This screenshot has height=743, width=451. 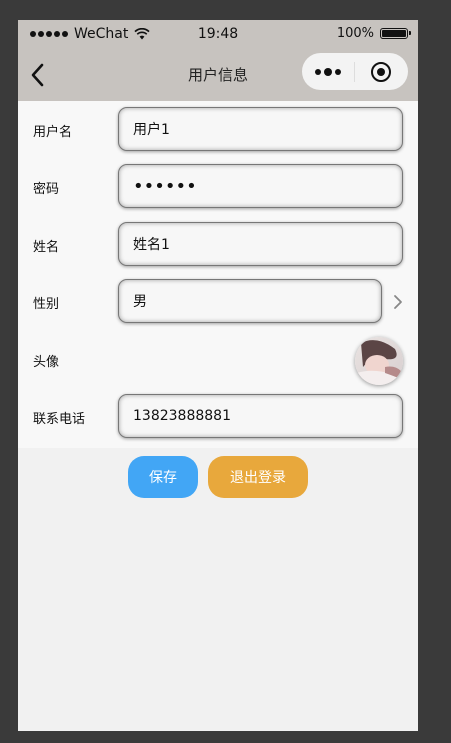 What do you see at coordinates (53, 132) in the screenshot?
I see `username-label: 用户名` at bounding box center [53, 132].